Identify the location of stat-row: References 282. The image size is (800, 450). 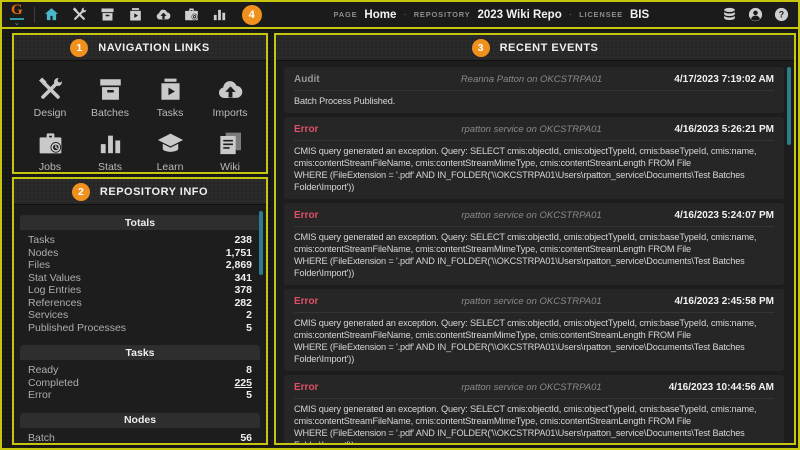
(140, 303).